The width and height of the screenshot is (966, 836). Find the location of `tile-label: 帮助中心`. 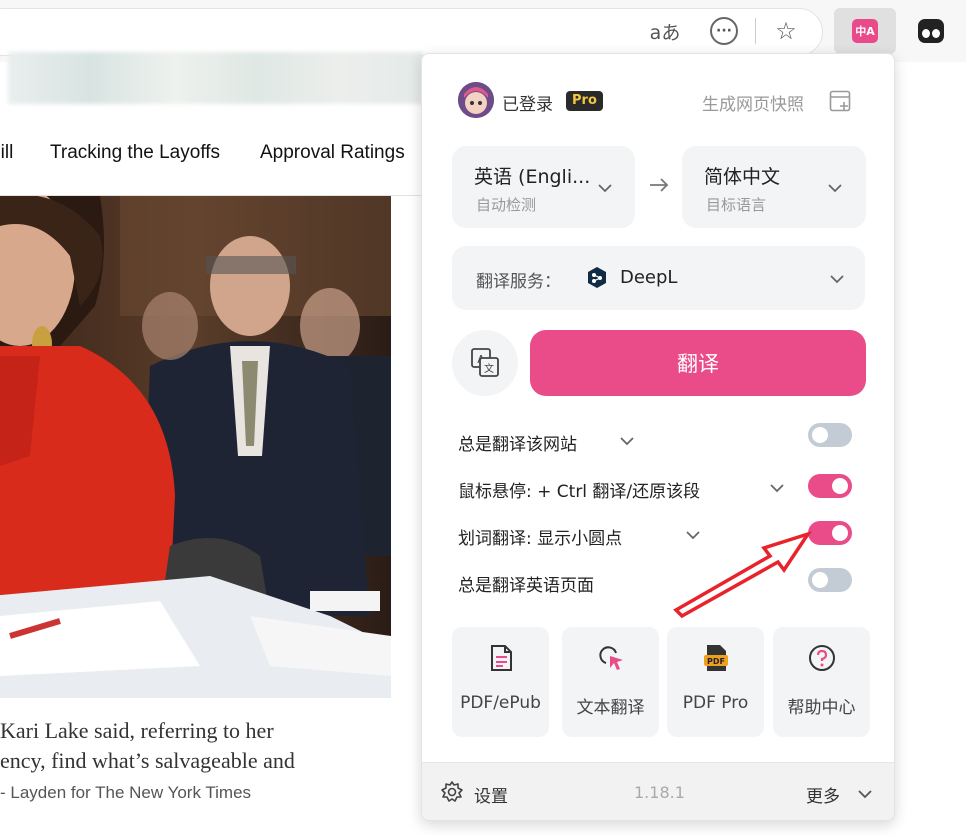

tile-label: 帮助中心 is located at coordinates (821, 708).